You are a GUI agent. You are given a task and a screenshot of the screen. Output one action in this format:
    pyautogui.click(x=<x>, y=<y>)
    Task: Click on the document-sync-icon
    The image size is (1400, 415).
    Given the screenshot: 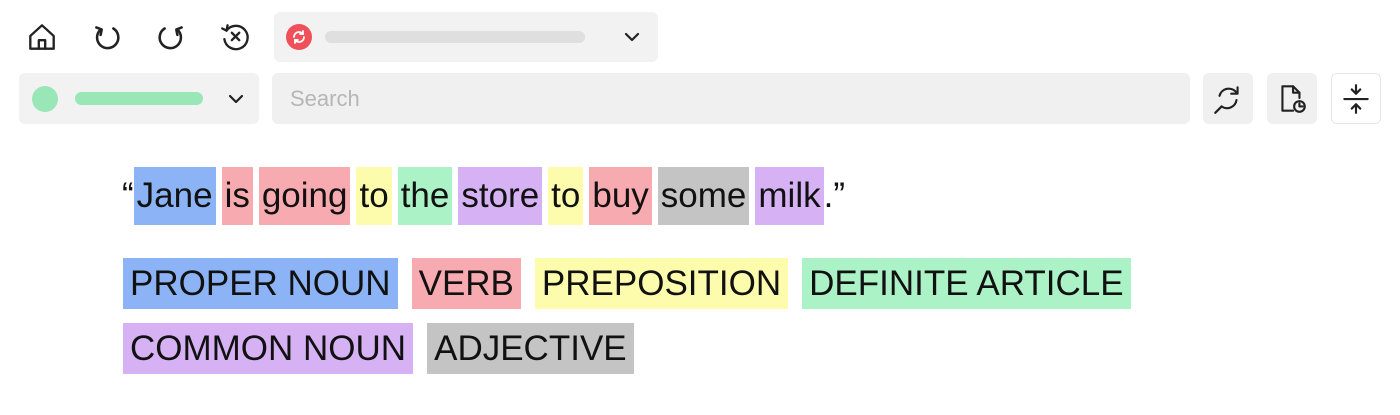 What is the action you would take?
    pyautogui.click(x=1293, y=98)
    